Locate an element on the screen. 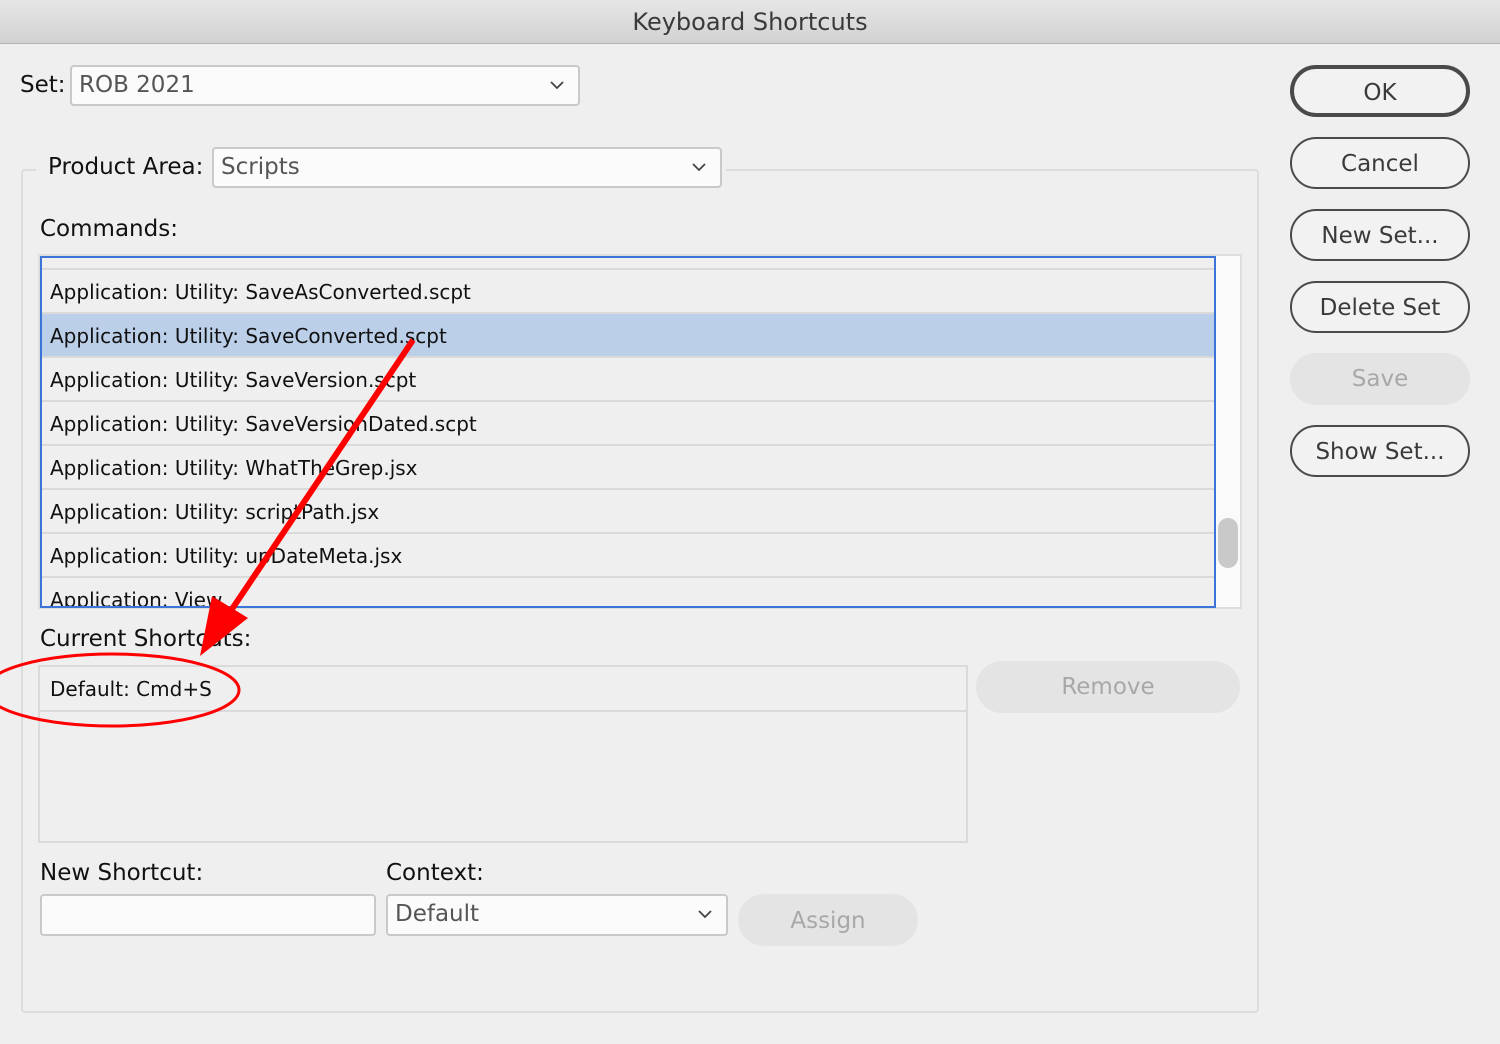 The width and height of the screenshot is (1500, 1044). command-row: Application: Utility: WhatTheGrep.jsx is located at coordinates (628, 468).